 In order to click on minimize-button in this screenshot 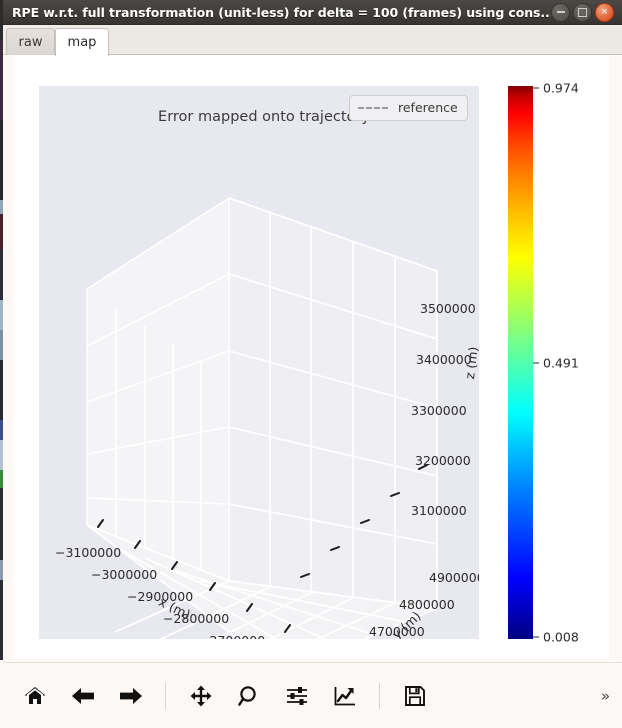, I will do `click(560, 12)`.